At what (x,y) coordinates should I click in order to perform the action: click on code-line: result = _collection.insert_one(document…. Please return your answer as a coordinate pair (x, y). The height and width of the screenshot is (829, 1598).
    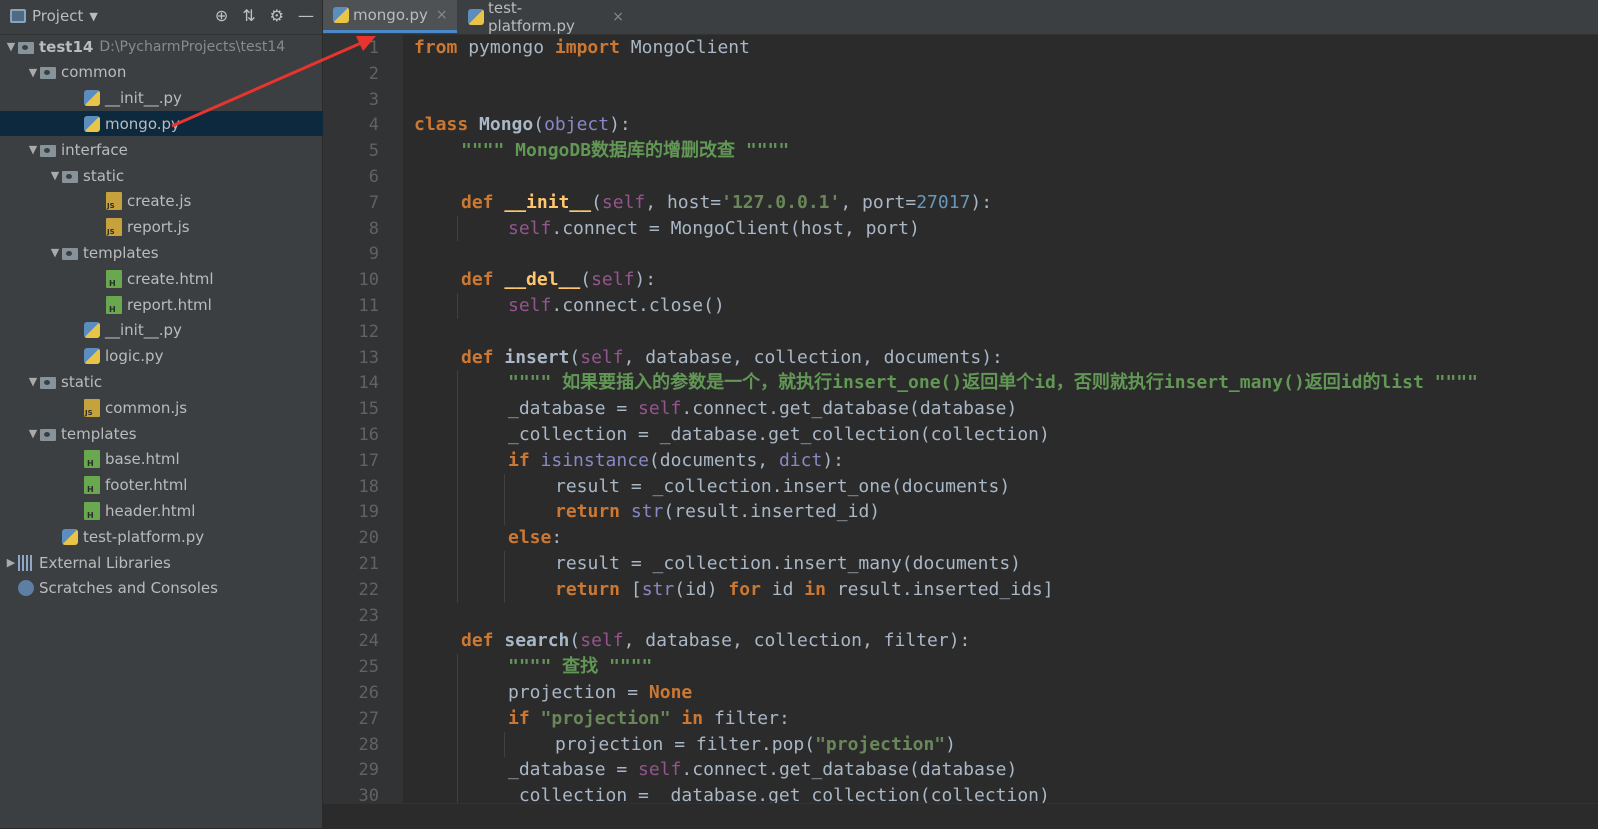
    Looking at the image, I should click on (782, 487).